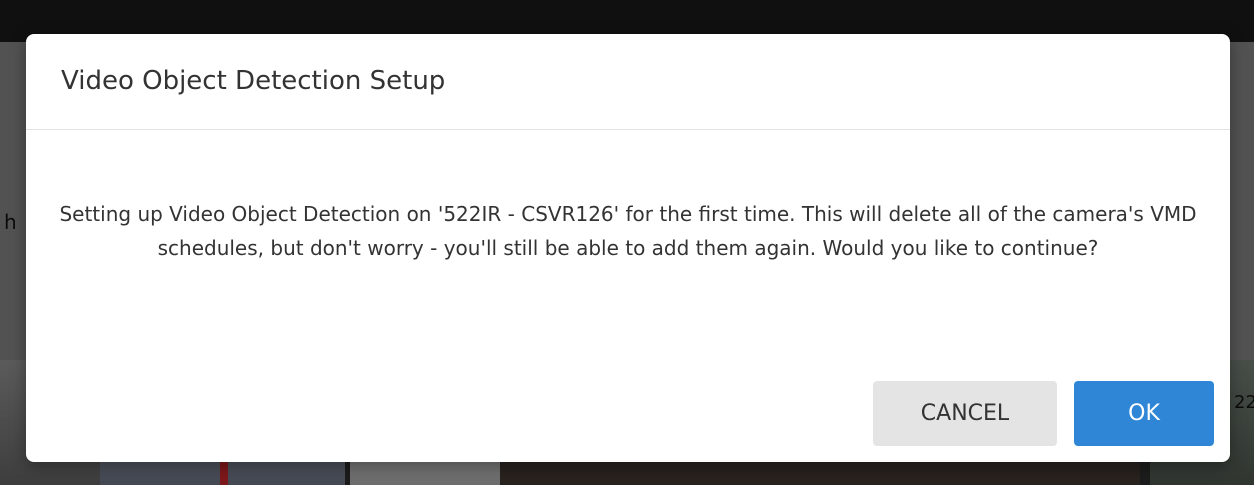  Describe the element at coordinates (253, 81) in the screenshot. I see `dialog-title: Video Object Detection Setup` at that location.